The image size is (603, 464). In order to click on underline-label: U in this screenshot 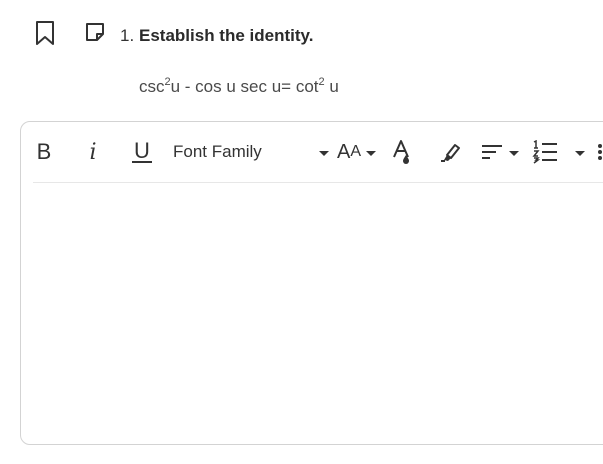, I will do `click(142, 150)`.